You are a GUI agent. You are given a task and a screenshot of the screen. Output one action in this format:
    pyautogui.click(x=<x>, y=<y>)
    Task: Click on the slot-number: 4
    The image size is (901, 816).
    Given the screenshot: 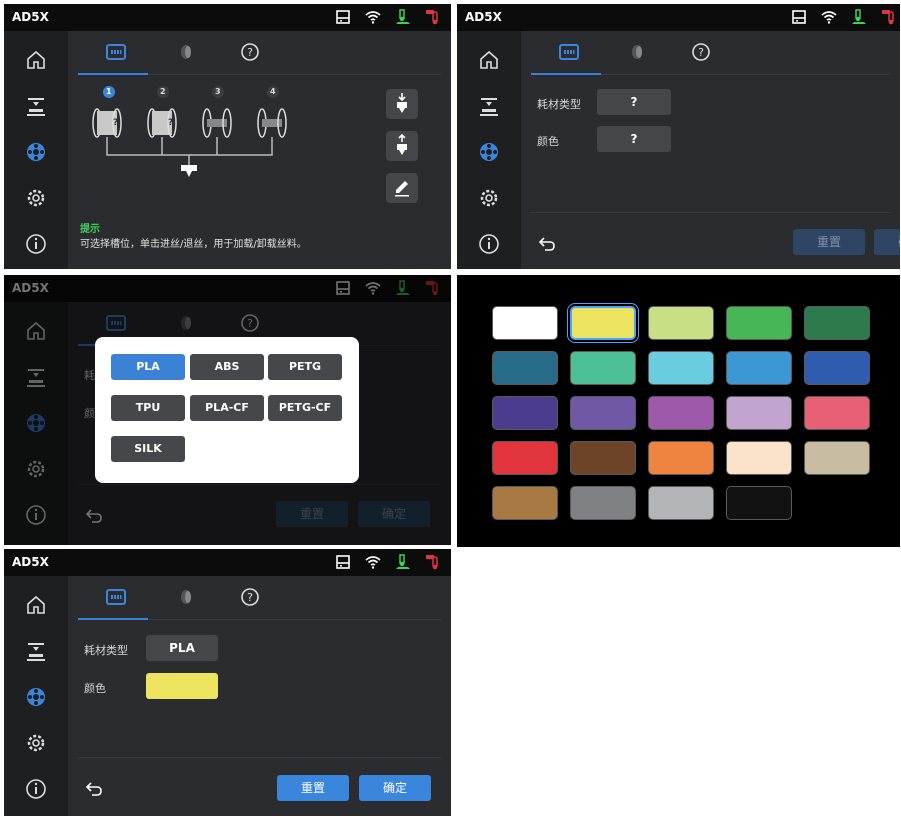 What is the action you would take?
    pyautogui.click(x=273, y=91)
    